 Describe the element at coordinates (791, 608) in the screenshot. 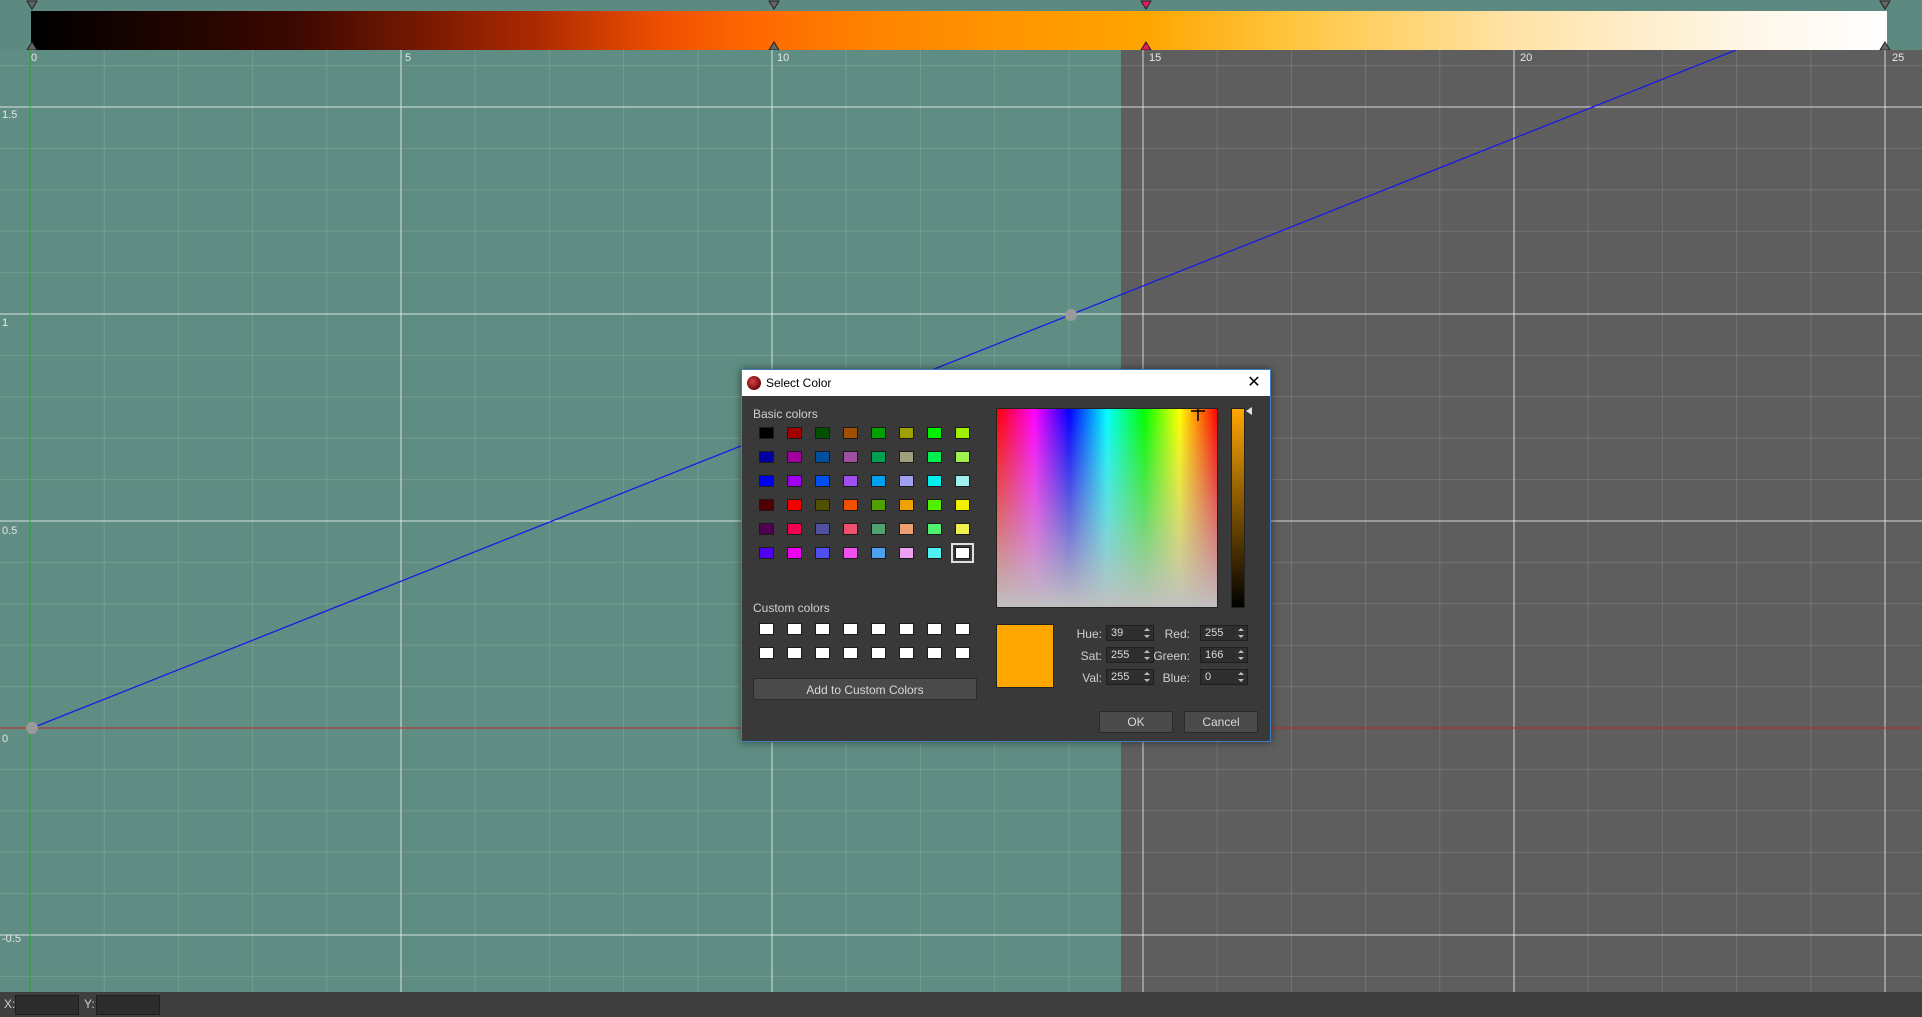

I see `custom-colors-label: Custom colors` at that location.